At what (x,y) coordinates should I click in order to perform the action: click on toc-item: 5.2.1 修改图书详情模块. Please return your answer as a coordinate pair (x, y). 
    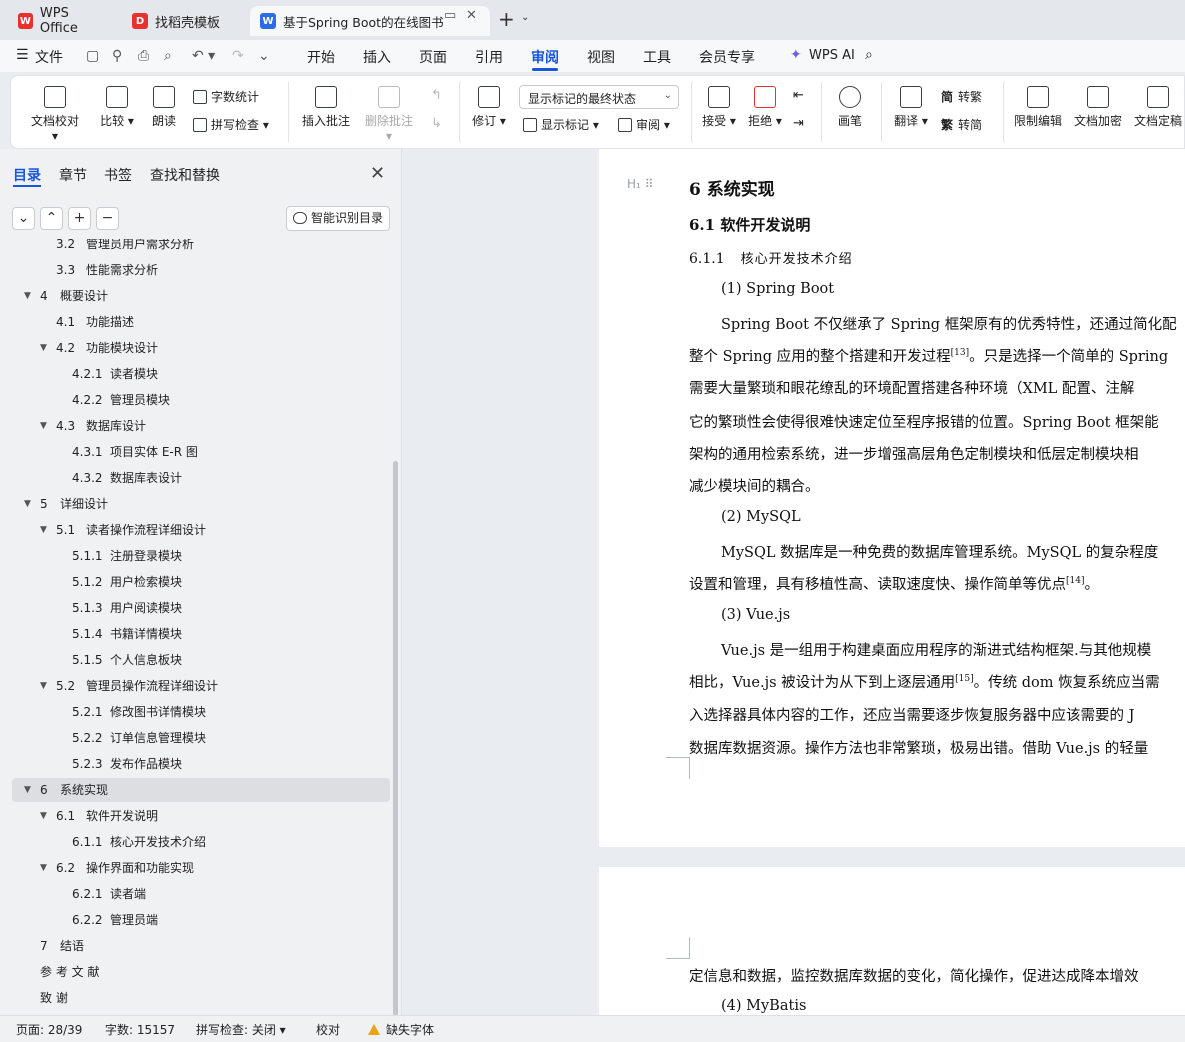
    Looking at the image, I should click on (201, 712).